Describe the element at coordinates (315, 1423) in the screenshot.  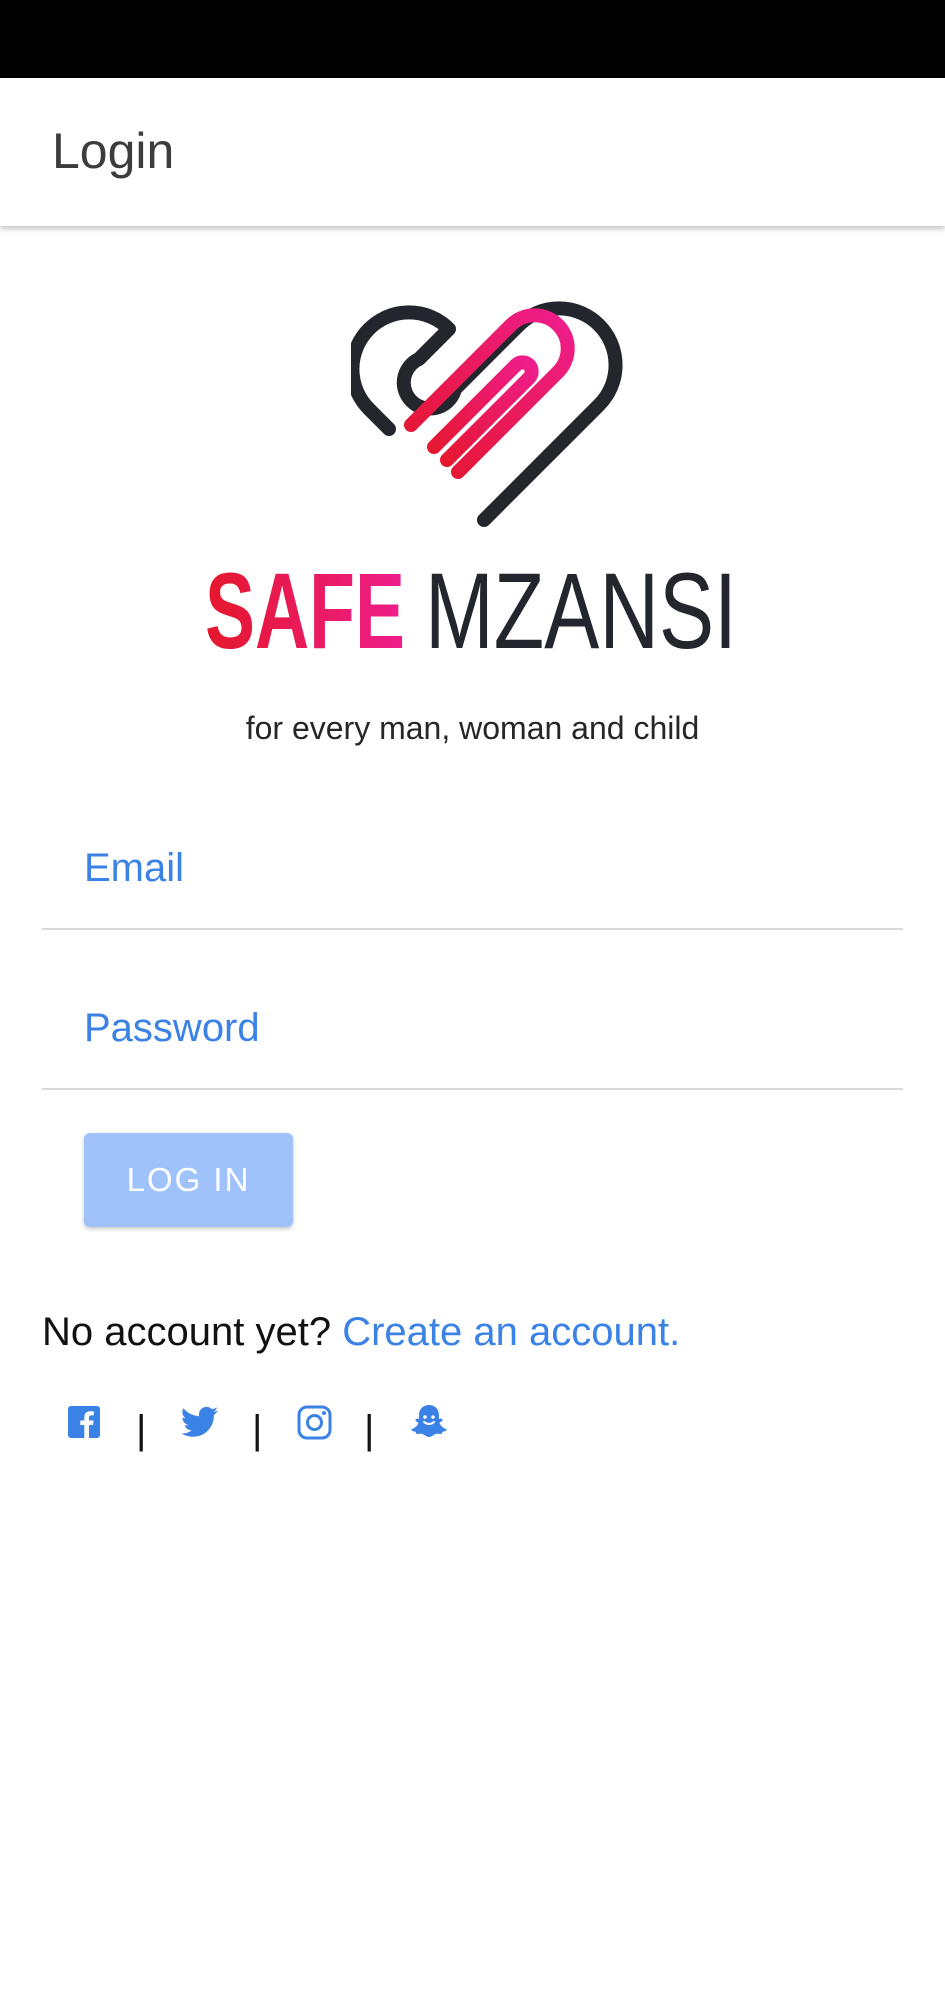
I see `instagram-icon` at that location.